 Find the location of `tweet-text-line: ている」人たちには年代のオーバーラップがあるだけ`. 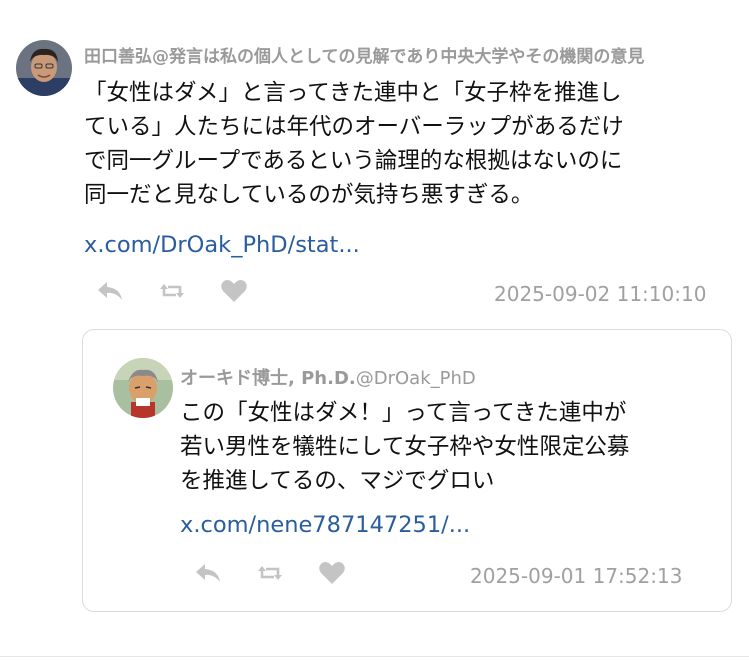

tweet-text-line: ている」人たちには年代のオーバーラップがあるだけ is located at coordinates (354, 127).